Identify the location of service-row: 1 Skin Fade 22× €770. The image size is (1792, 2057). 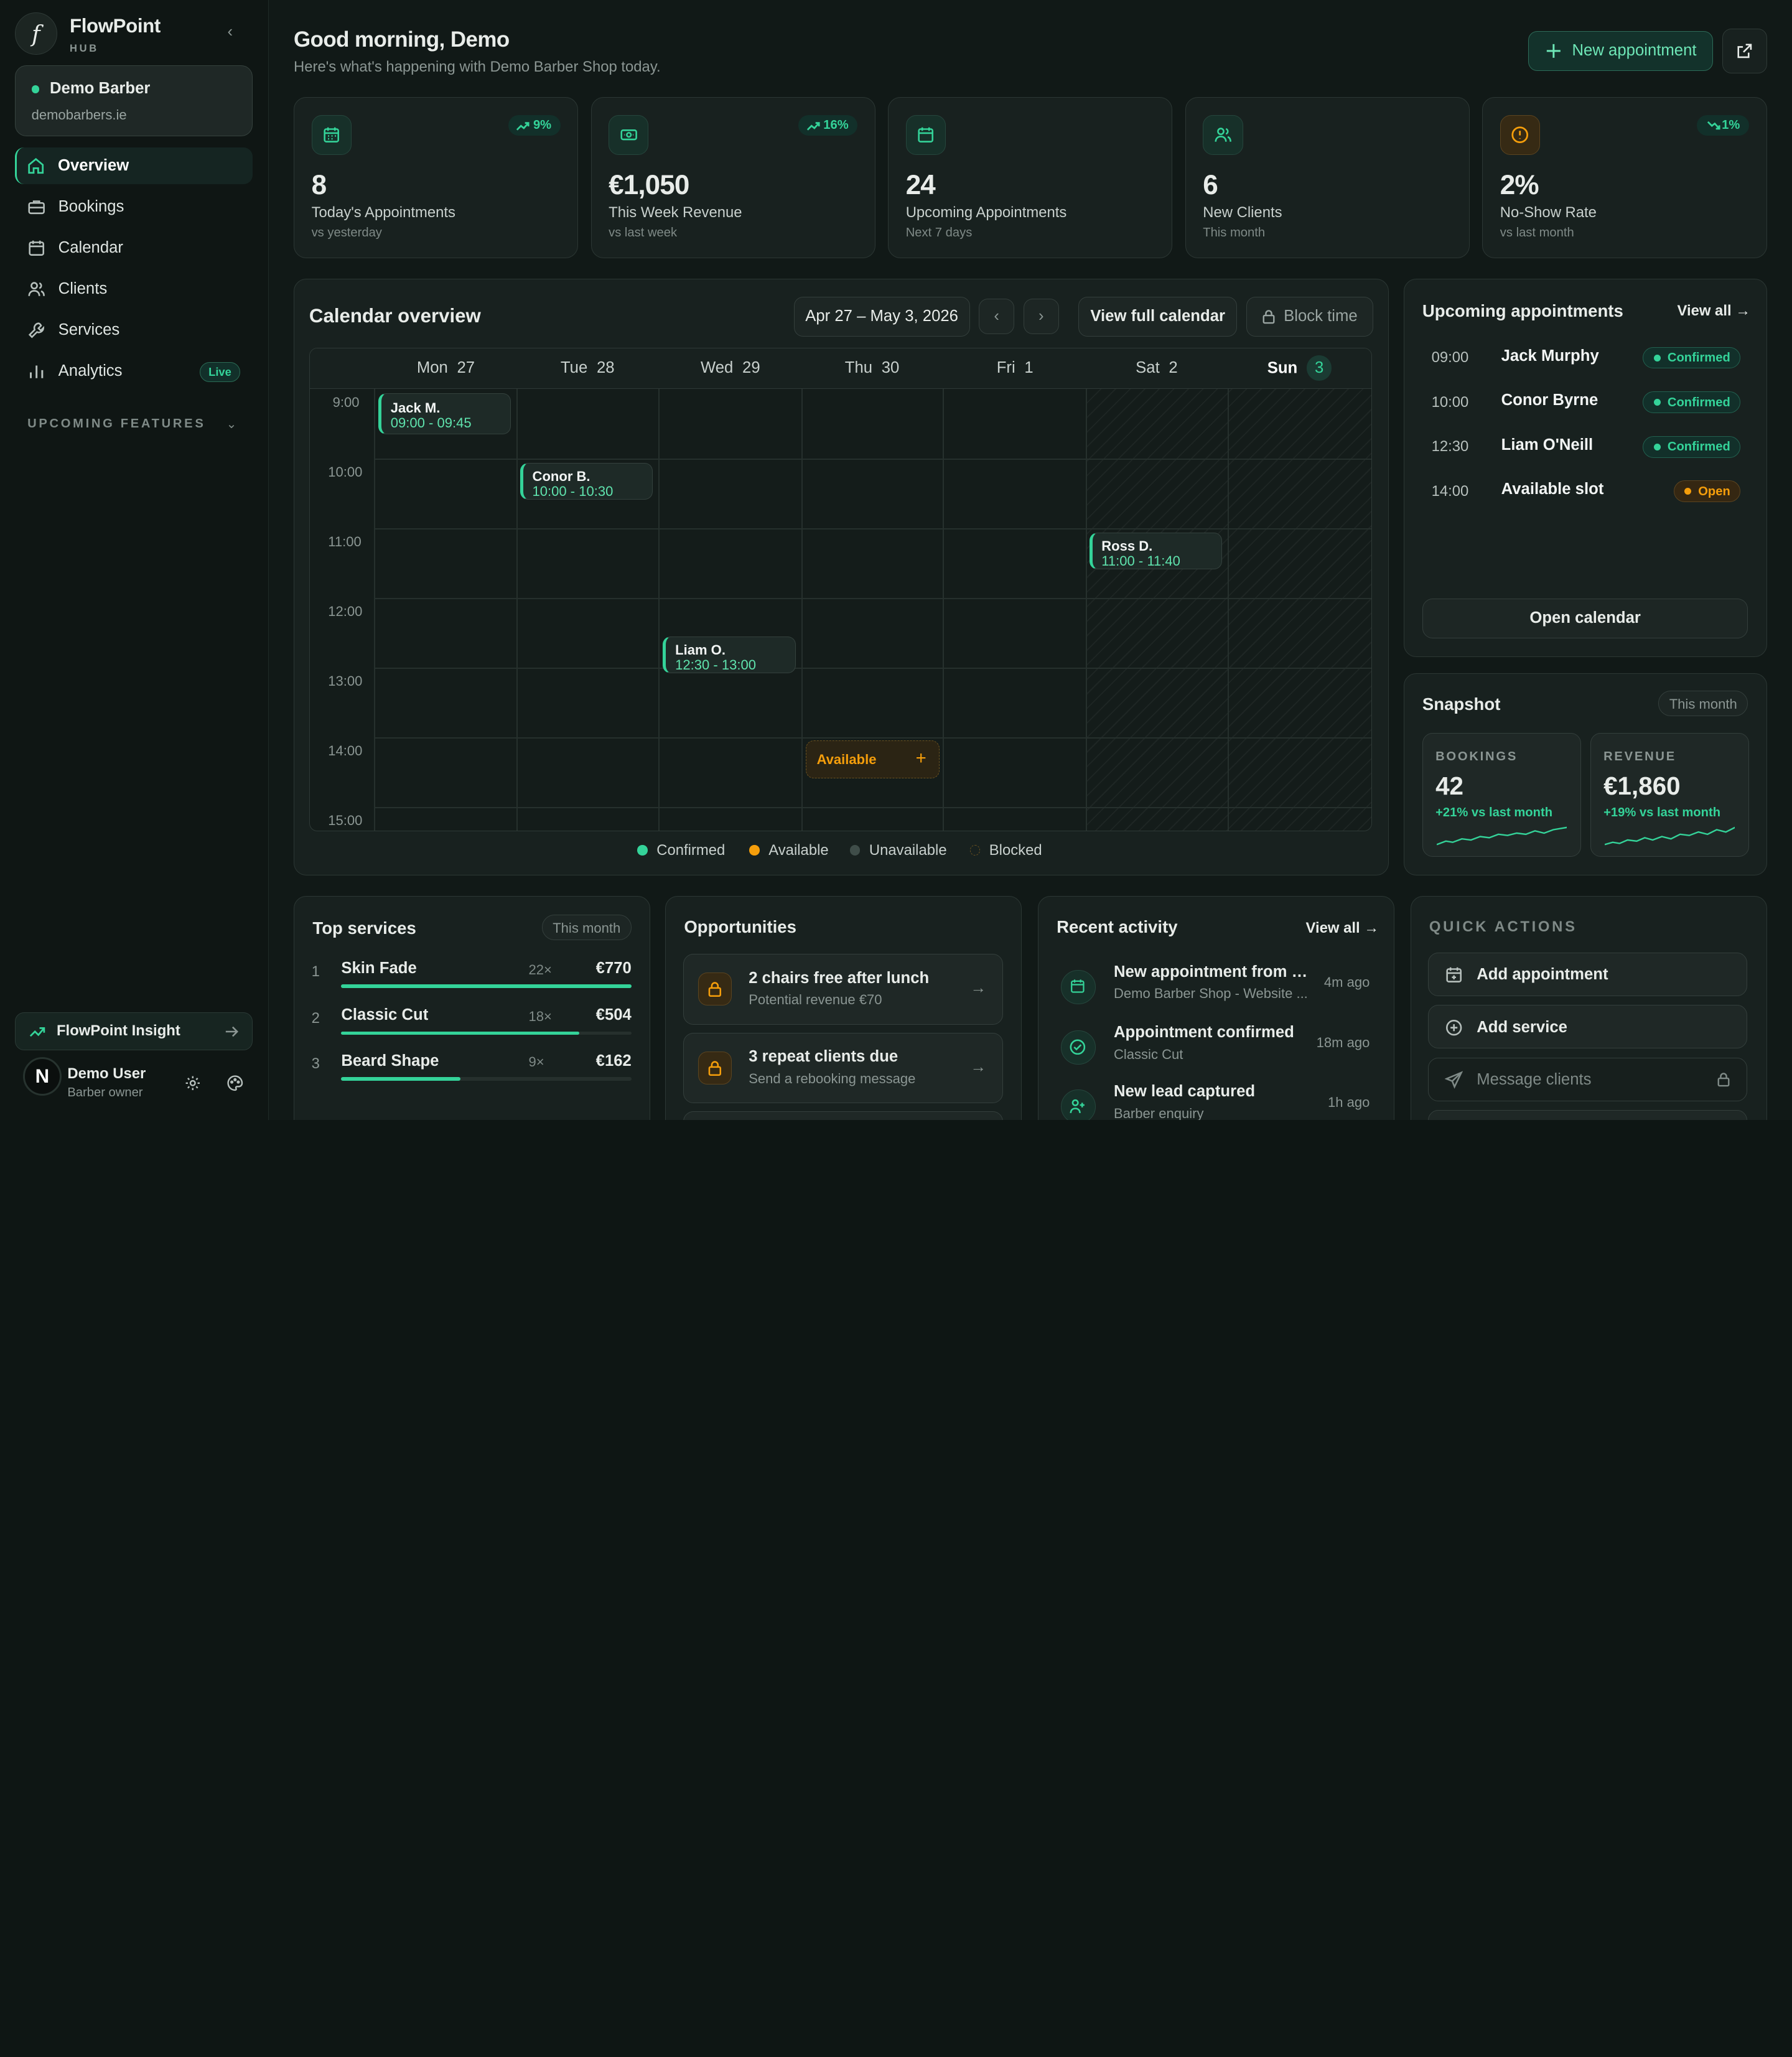
(472, 978).